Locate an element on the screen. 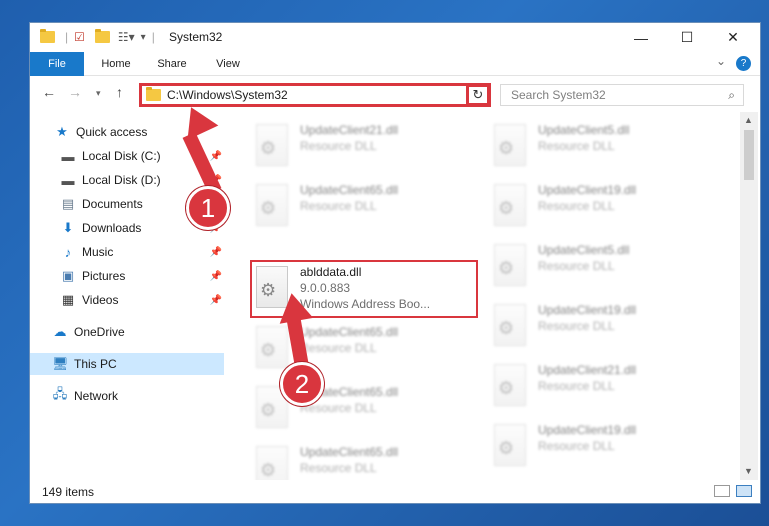  nav-item-label: Pictures is located at coordinates (104, 276).